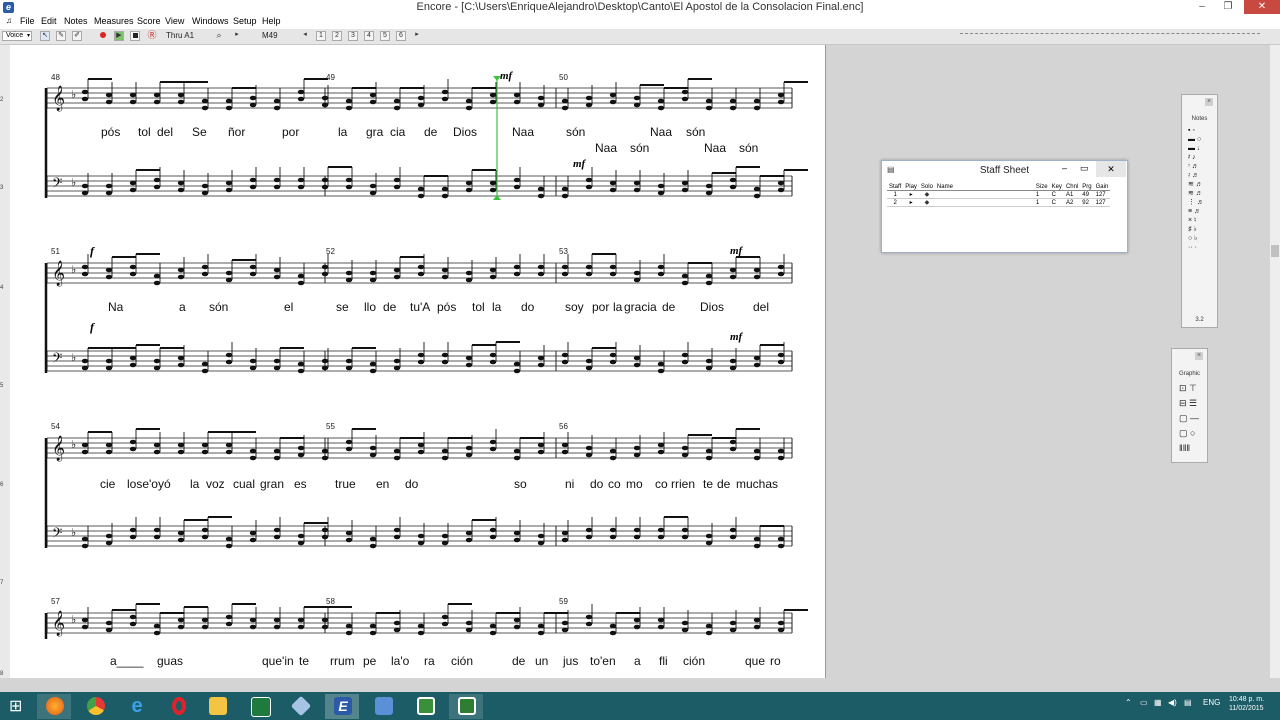 Image resolution: width=1280 pixels, height=720 pixels. Describe the element at coordinates (1200, 139) in the screenshot. I see `half-note-icon: ▬ ○` at that location.